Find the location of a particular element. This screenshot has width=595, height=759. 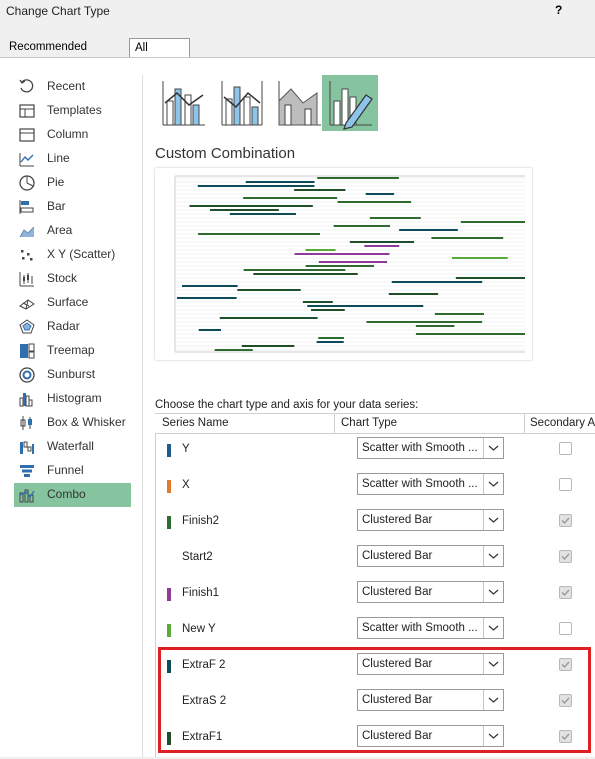

chart-type-label: Waterfall is located at coordinates (70, 446).